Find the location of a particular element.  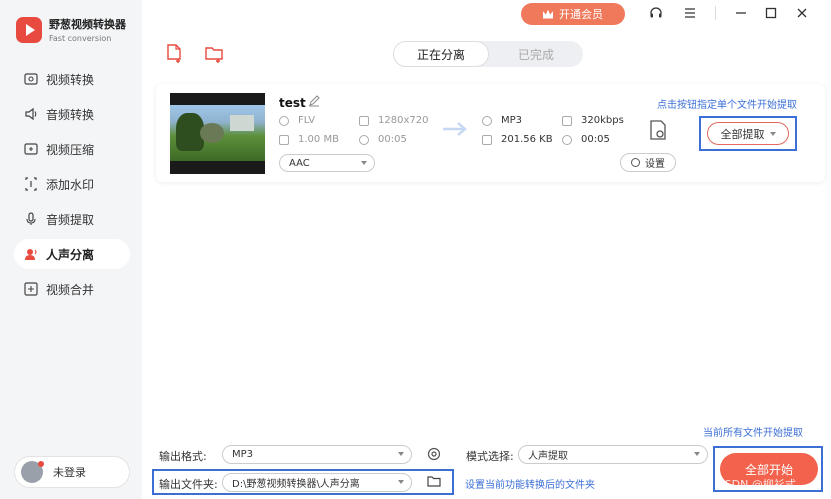

resolution-icon is located at coordinates (364, 120).